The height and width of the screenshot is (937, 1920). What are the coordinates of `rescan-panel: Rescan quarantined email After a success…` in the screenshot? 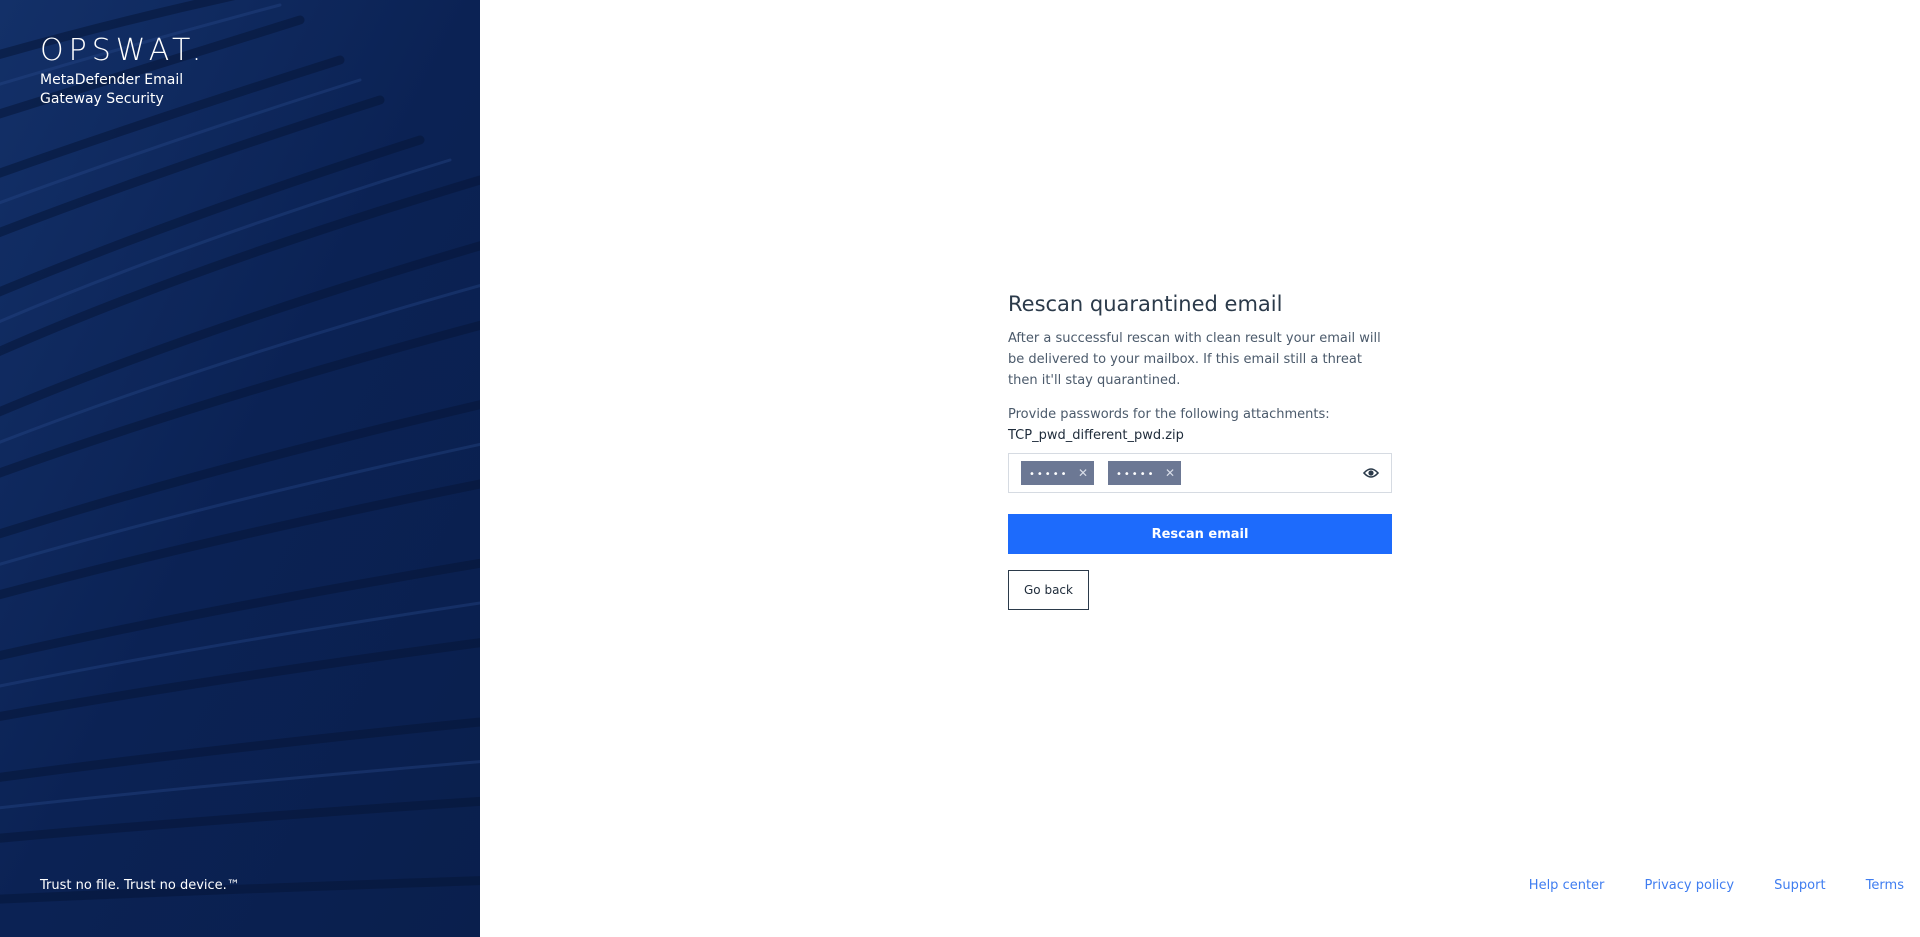 It's located at (1200, 450).